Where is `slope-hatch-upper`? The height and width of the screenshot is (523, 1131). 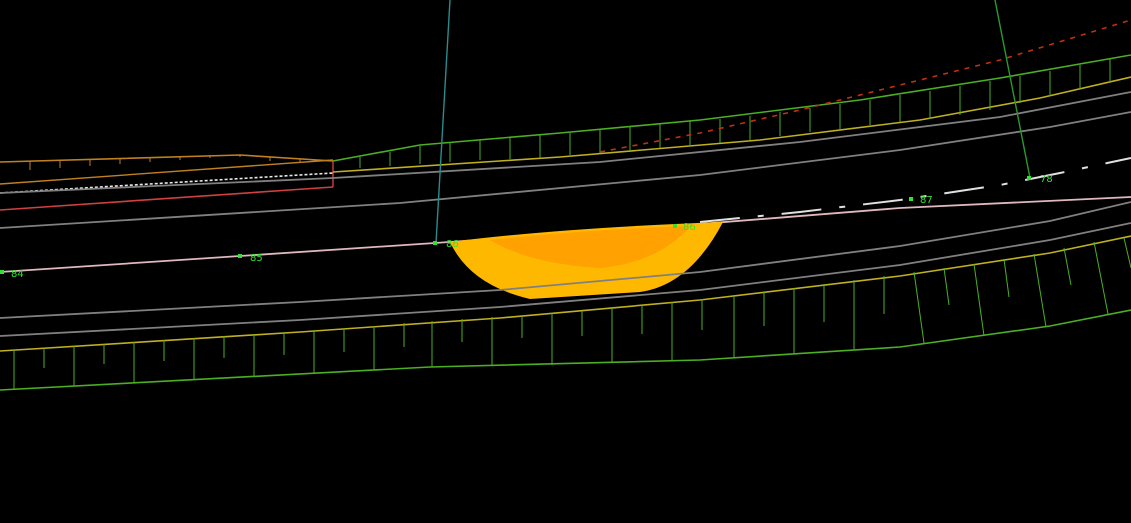
slope-hatch-upper is located at coordinates (735, 113).